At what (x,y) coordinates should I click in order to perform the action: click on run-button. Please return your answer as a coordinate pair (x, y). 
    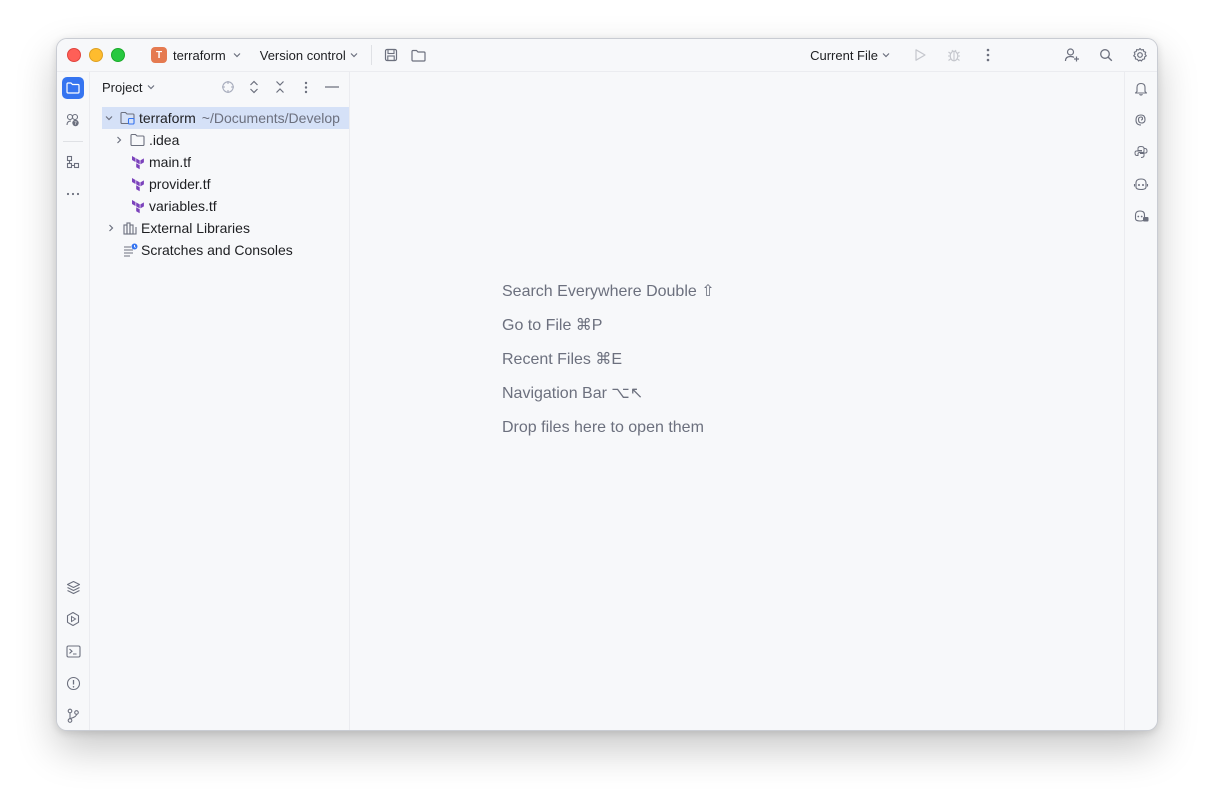
    Looking at the image, I should click on (920, 55).